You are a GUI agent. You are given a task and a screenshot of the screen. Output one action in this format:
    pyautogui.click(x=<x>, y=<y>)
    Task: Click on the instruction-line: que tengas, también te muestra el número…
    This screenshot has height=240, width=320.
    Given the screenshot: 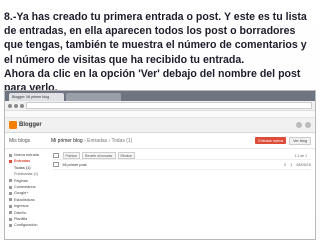 What is the action you would take?
    pyautogui.click(x=155, y=45)
    